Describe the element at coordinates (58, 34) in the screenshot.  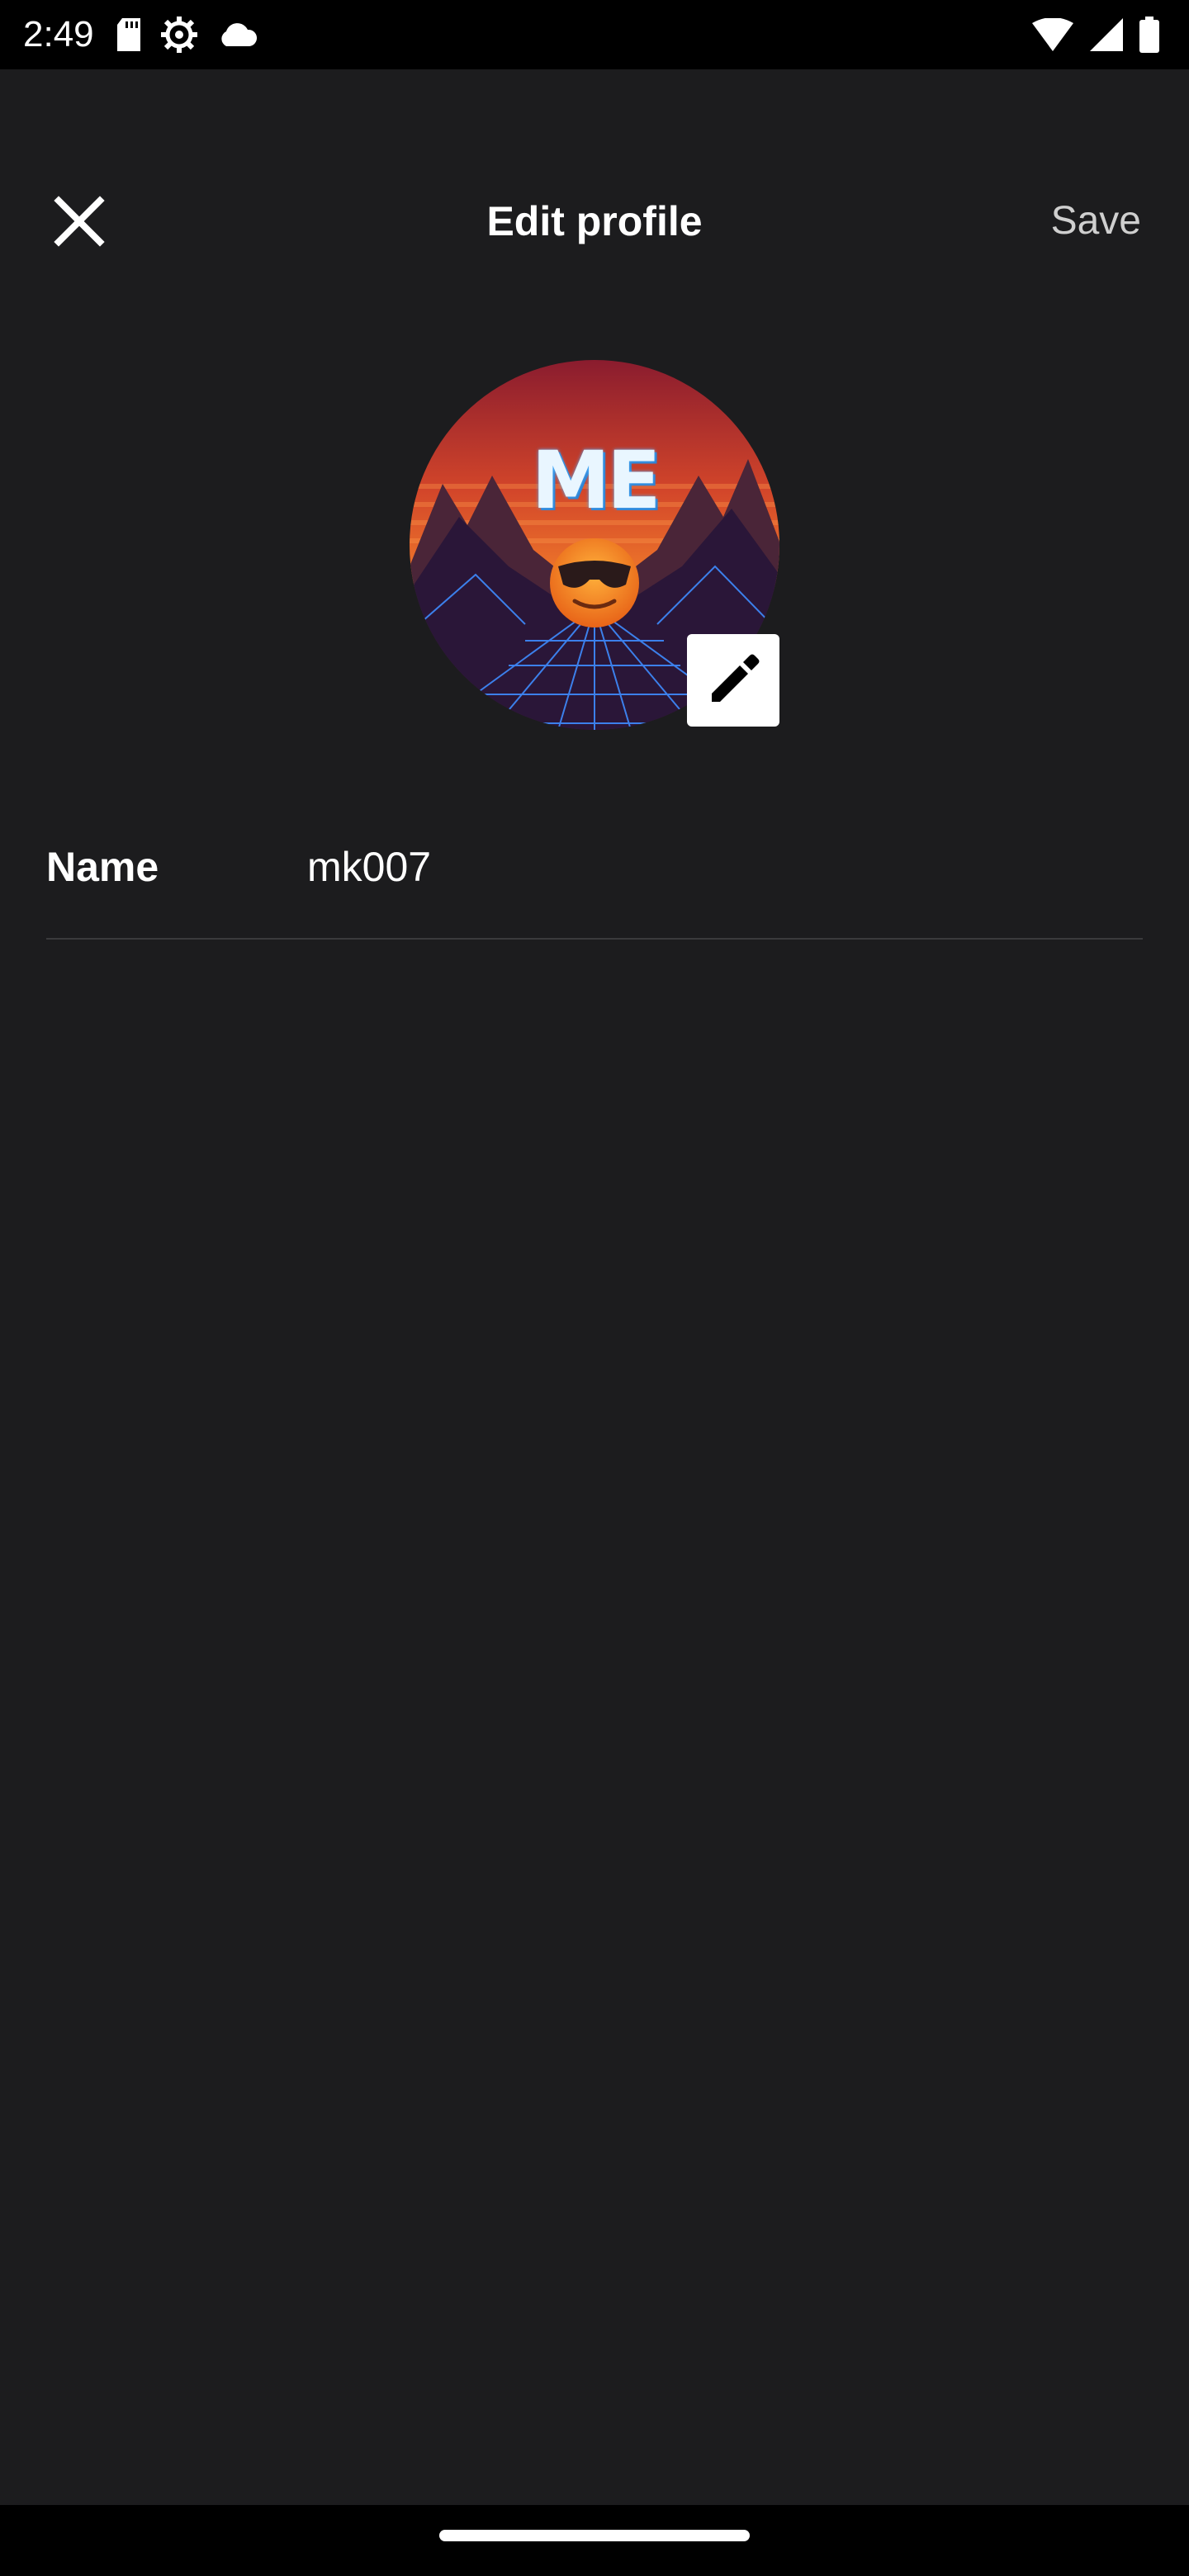
I see `status-time: 2:49` at that location.